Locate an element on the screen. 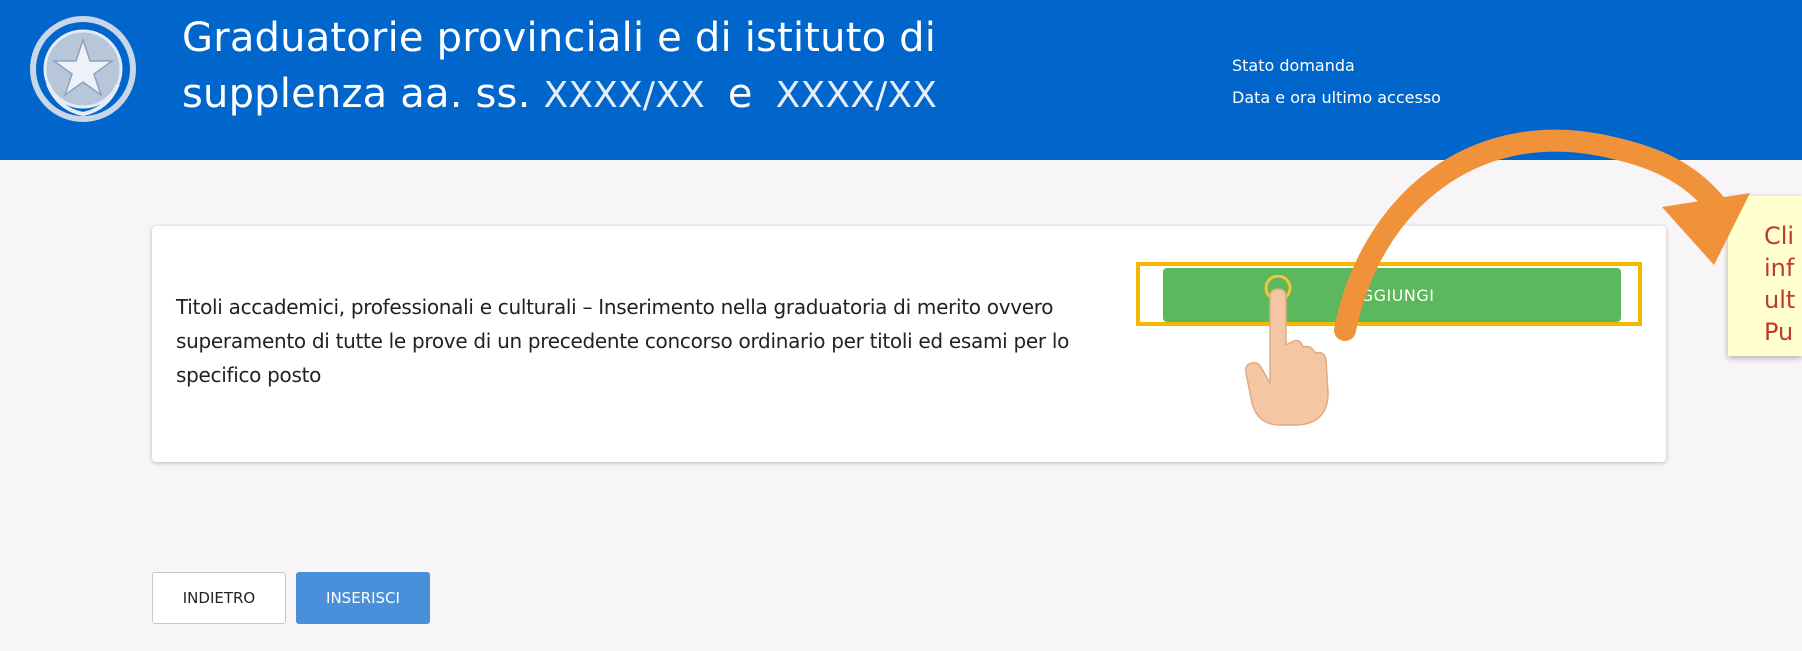 This screenshot has width=1802, height=651. title-line-1: Graduatorie provinciali e di istituto di is located at coordinates (559, 38).